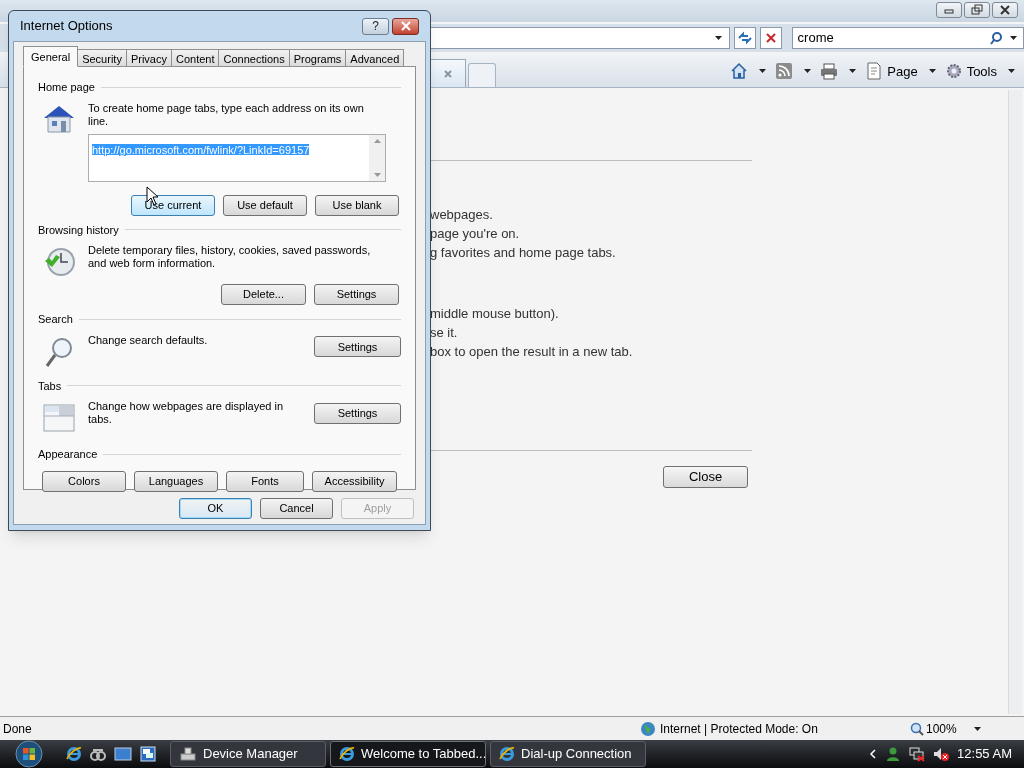 The height and width of the screenshot is (768, 1024). What do you see at coordinates (186, 413) in the screenshot?
I see `description: Change how webpages are displayed in tabs.` at bounding box center [186, 413].